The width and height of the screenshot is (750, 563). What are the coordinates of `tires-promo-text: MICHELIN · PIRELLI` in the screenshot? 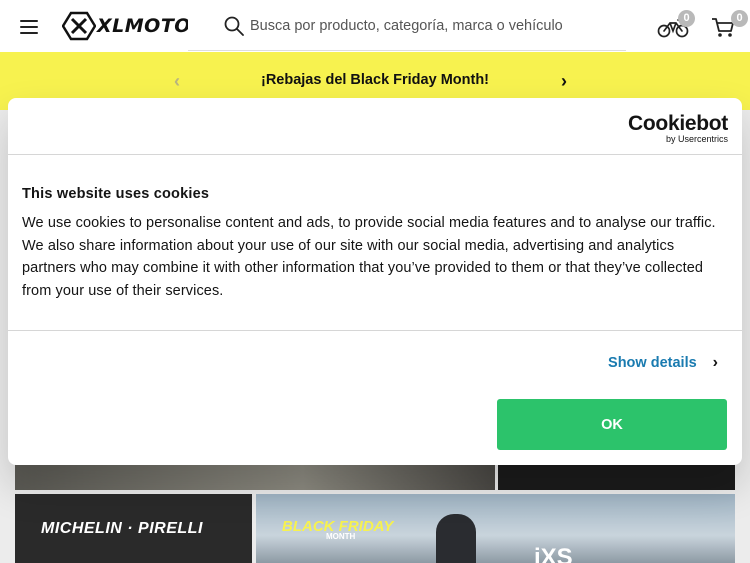 It's located at (122, 528).